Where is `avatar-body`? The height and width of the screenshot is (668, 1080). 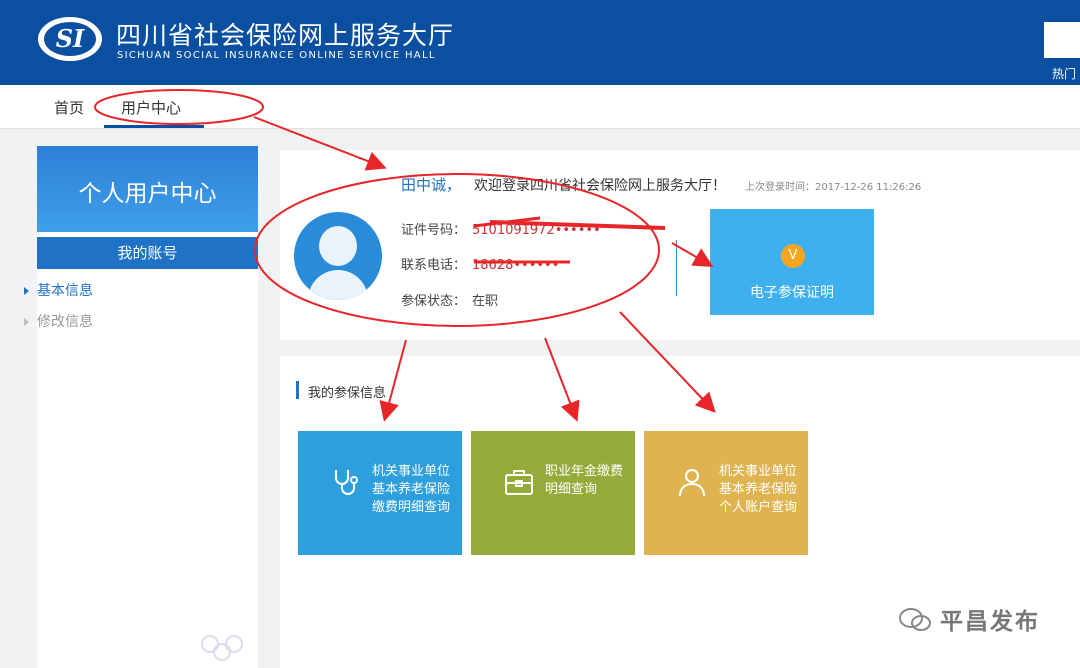 avatar-body is located at coordinates (338, 285).